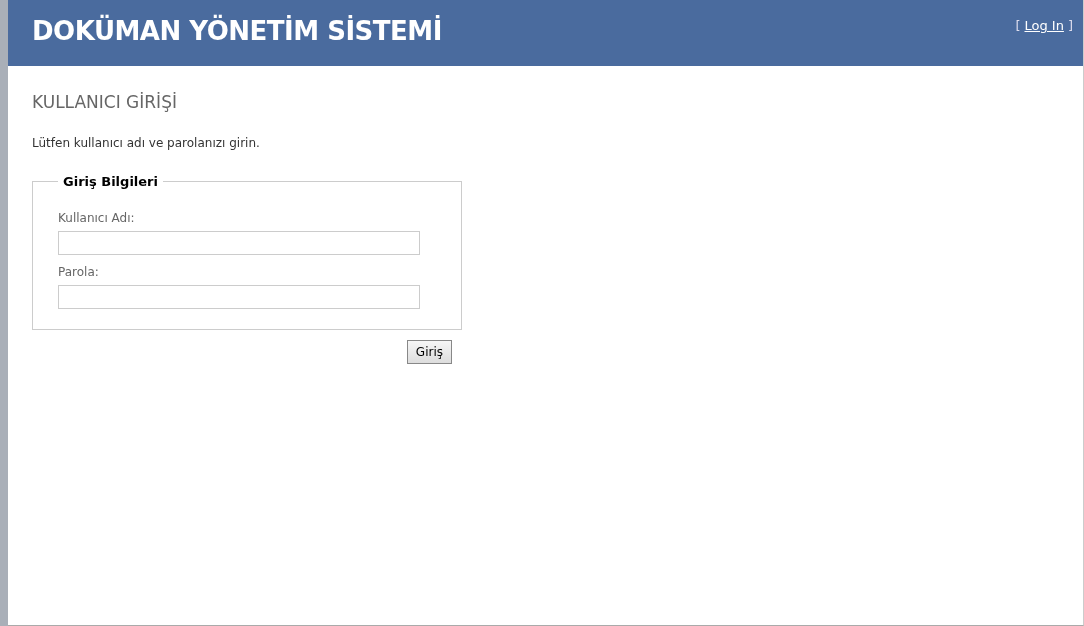 The height and width of the screenshot is (626, 1084). Describe the element at coordinates (110, 181) in the screenshot. I see `fieldset-legend: Giriş Bilgileri` at that location.